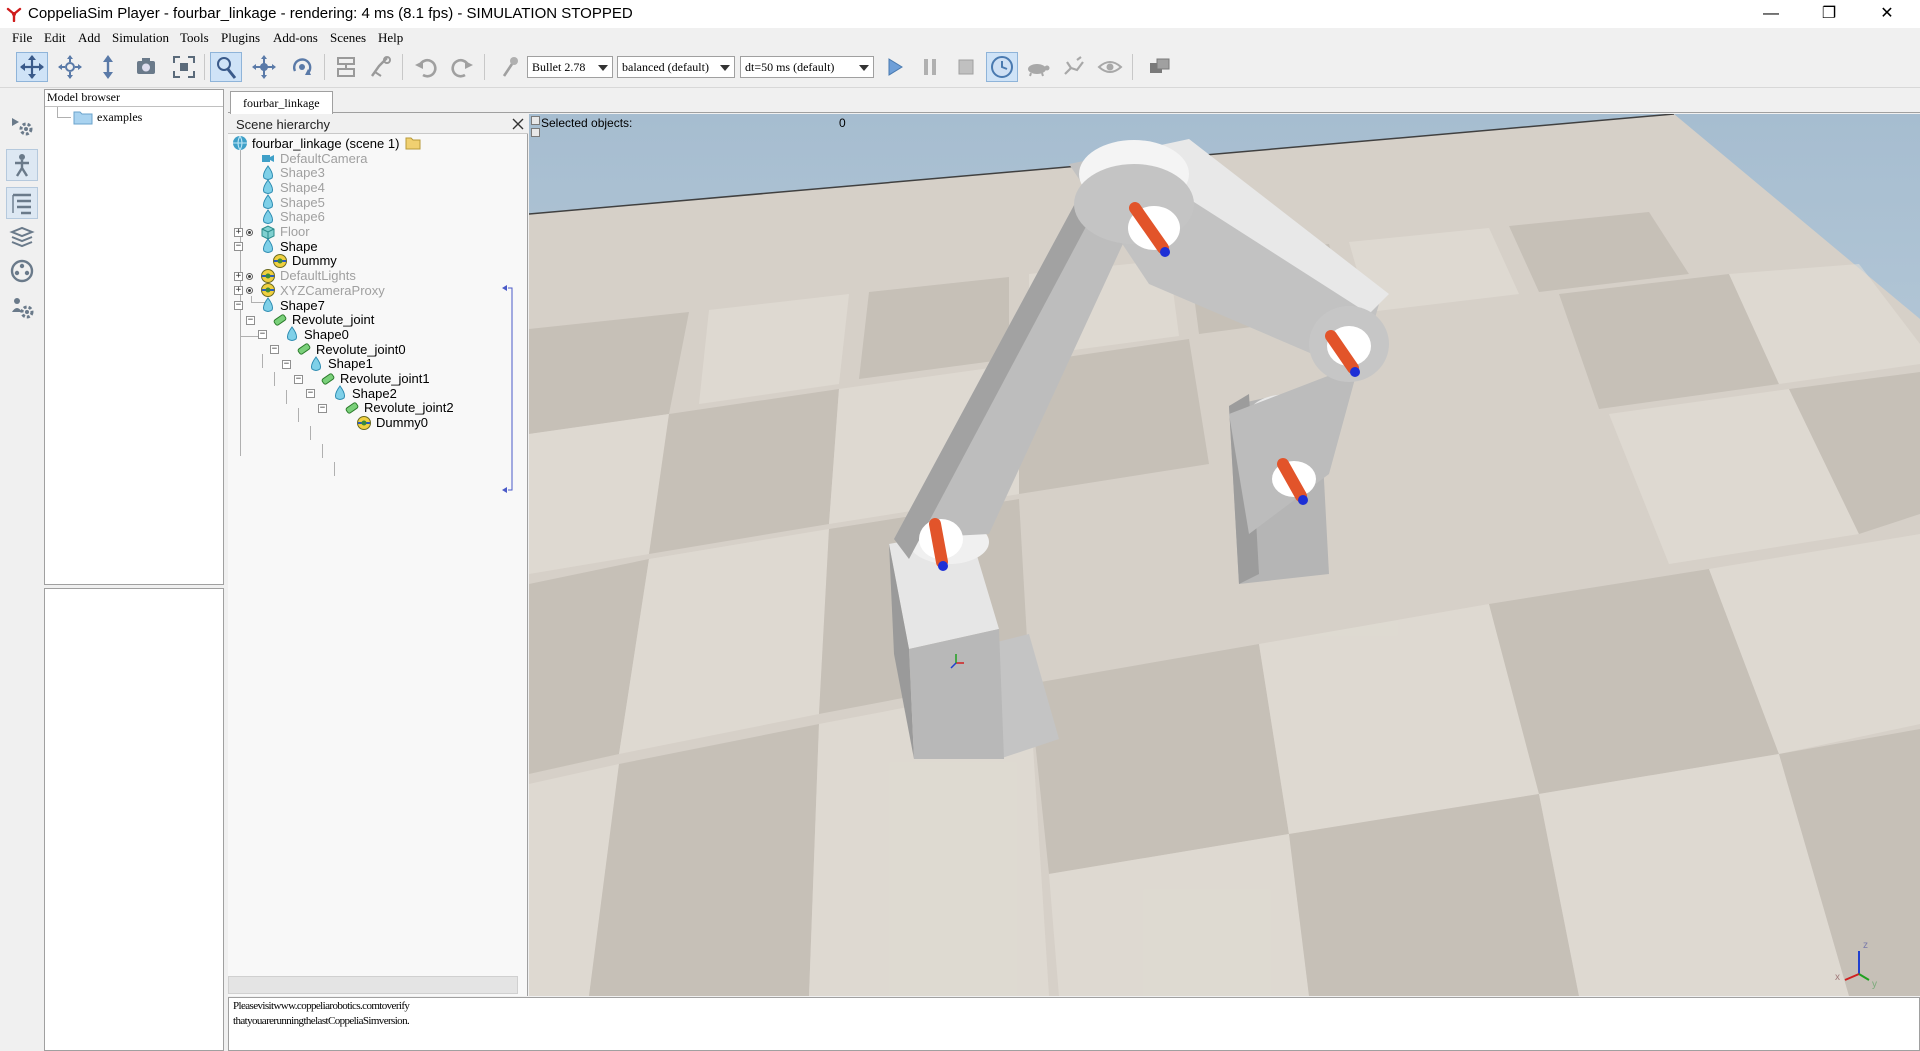 This screenshot has height=1051, width=1920. I want to click on video-recorder-icon, so click(22, 271).